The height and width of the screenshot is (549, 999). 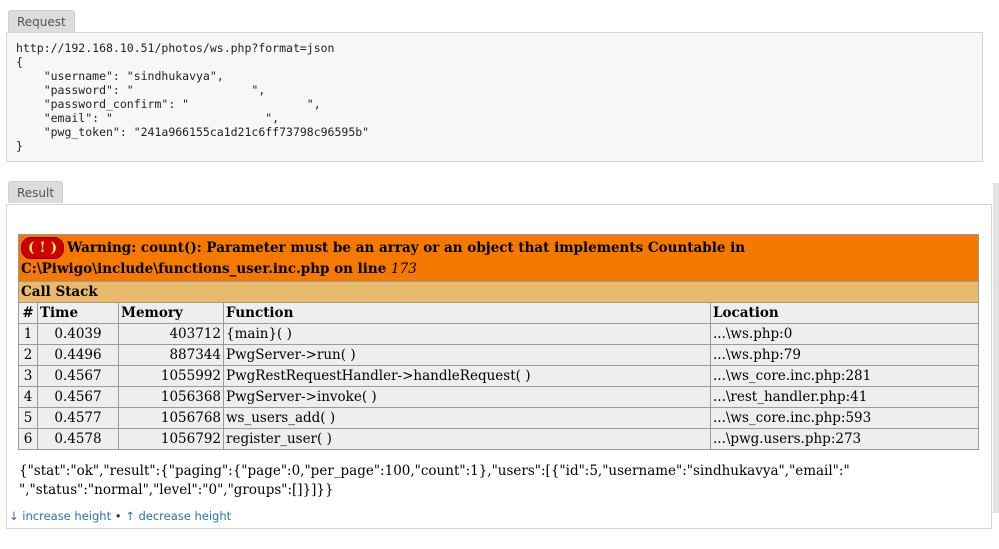 What do you see at coordinates (844, 397) in the screenshot?
I see `cell-location: ...\rest_handler.php:41` at bounding box center [844, 397].